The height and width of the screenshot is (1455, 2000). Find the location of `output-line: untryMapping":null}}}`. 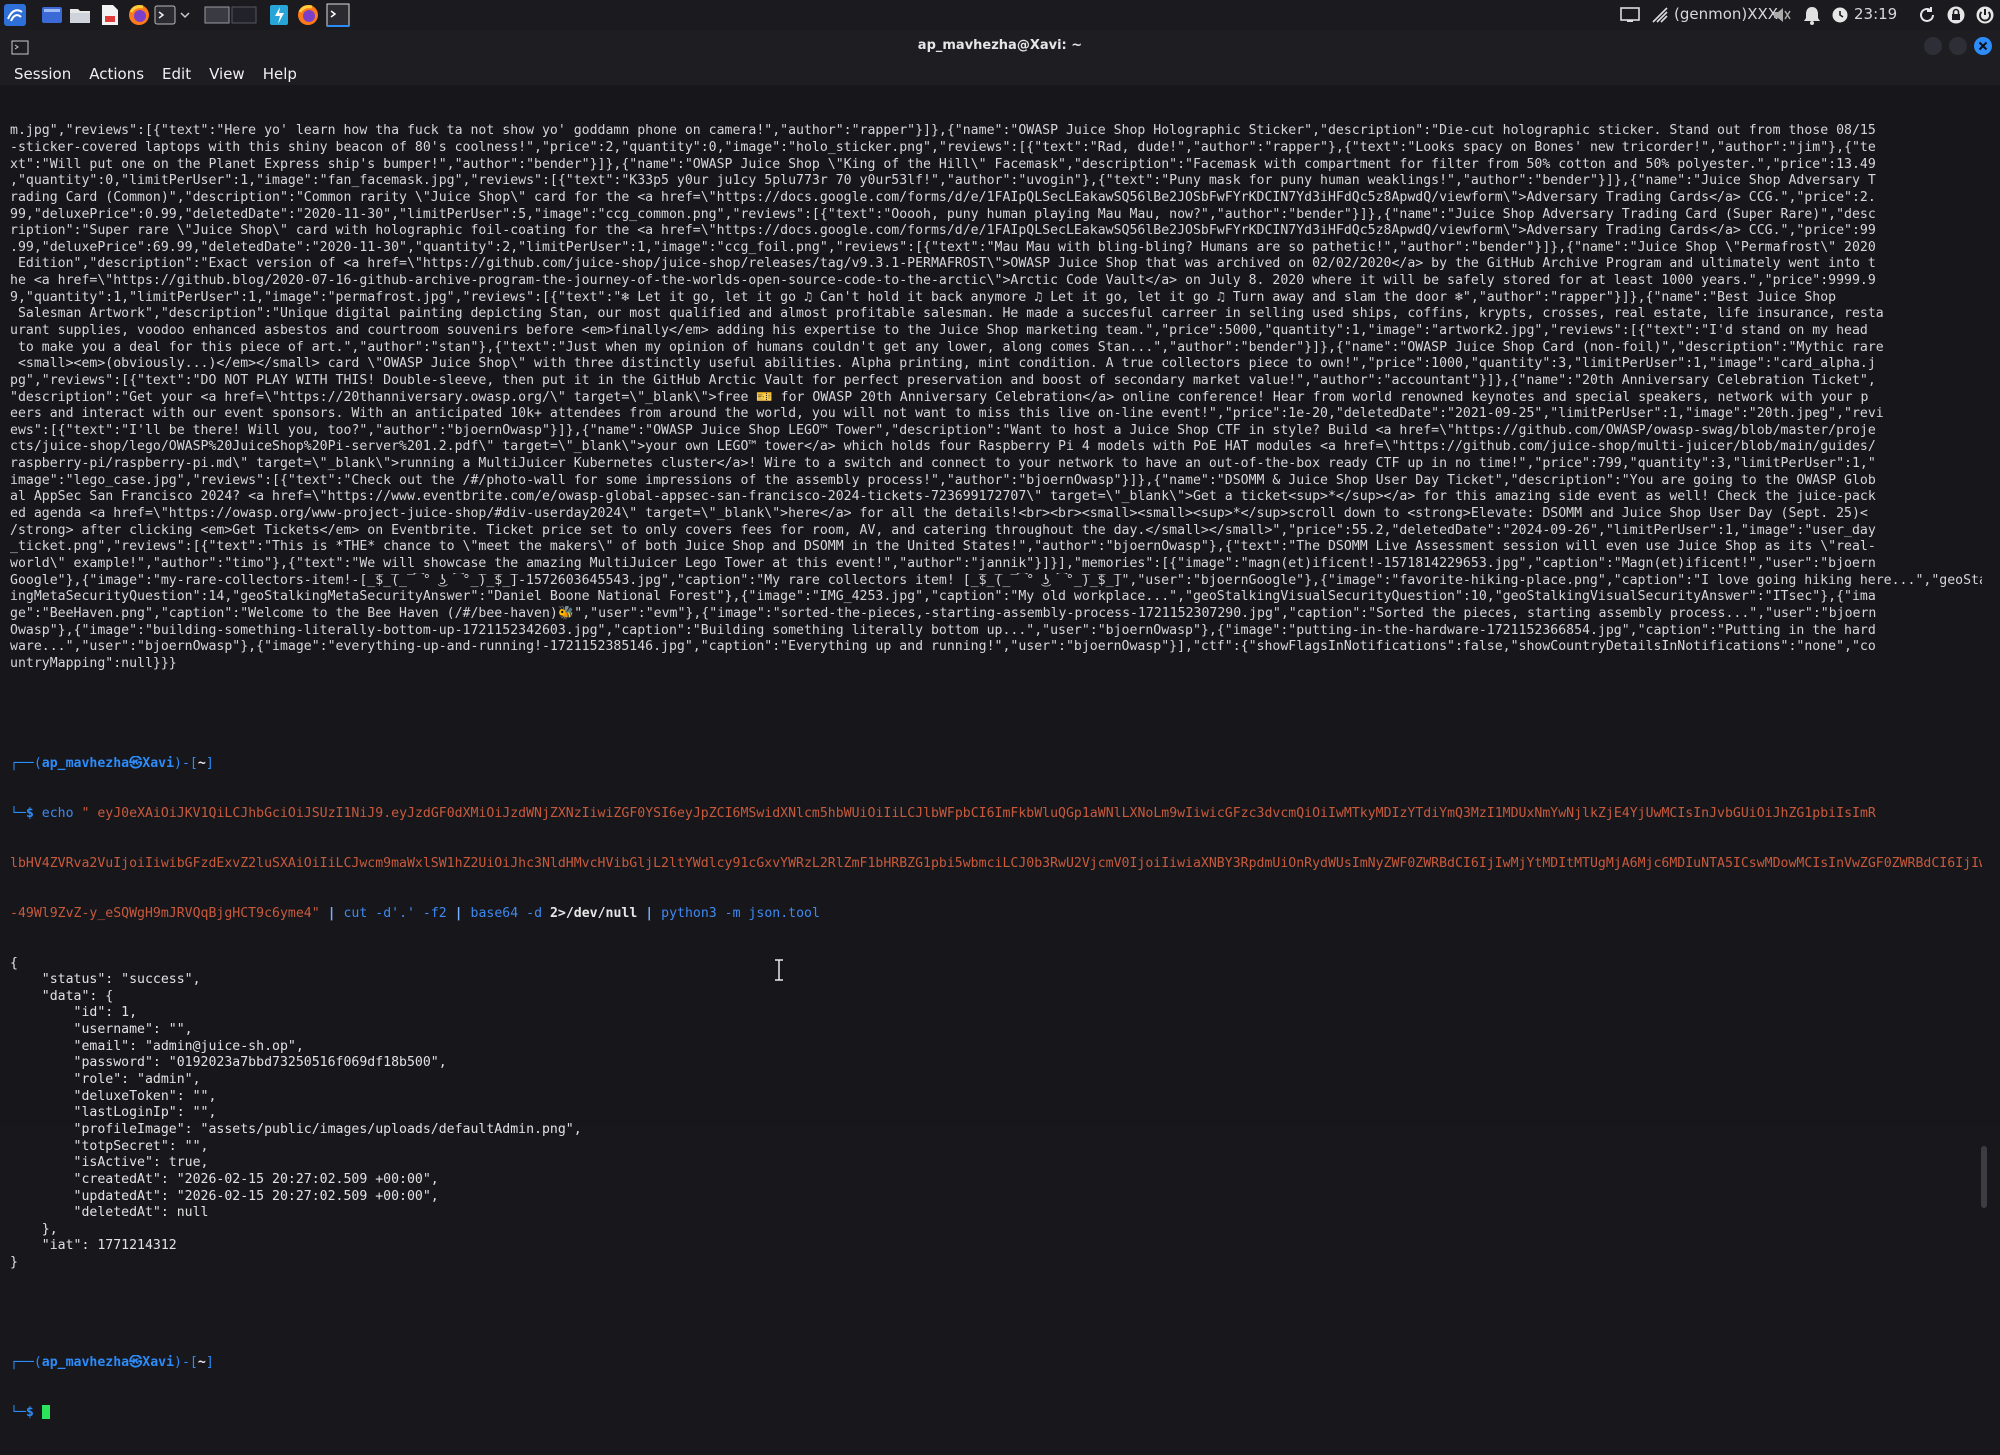

output-line: untryMapping":null}}} is located at coordinates (93, 663).